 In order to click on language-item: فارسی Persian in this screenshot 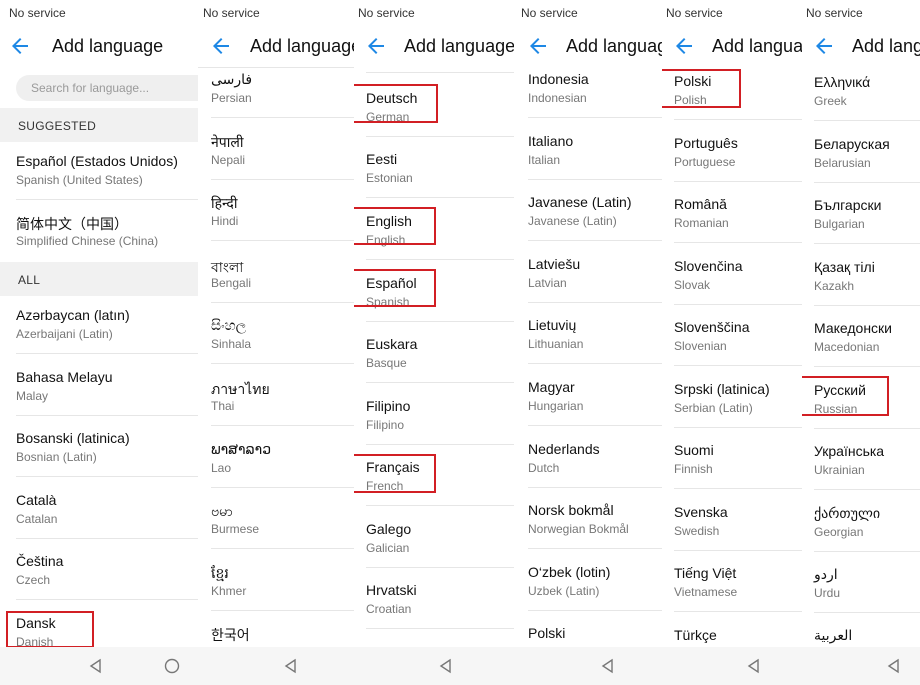, I will do `click(282, 102)`.